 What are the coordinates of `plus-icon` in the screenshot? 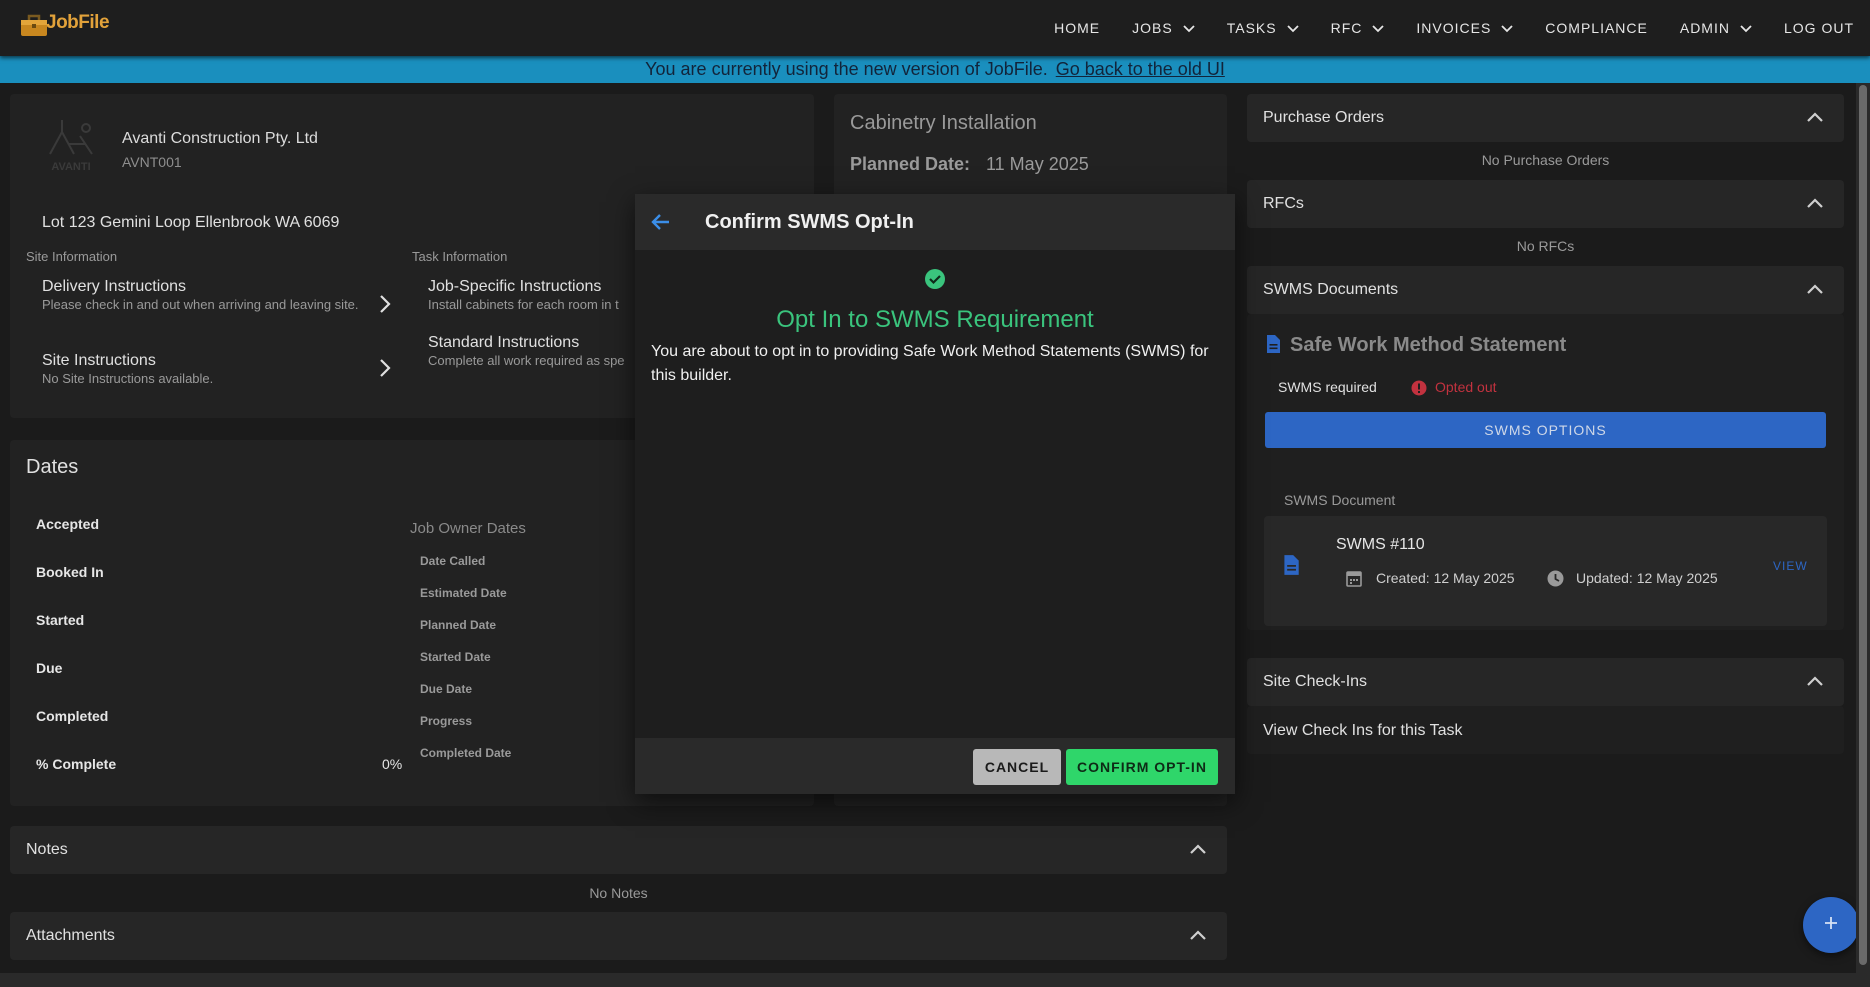 It's located at (1831, 925).